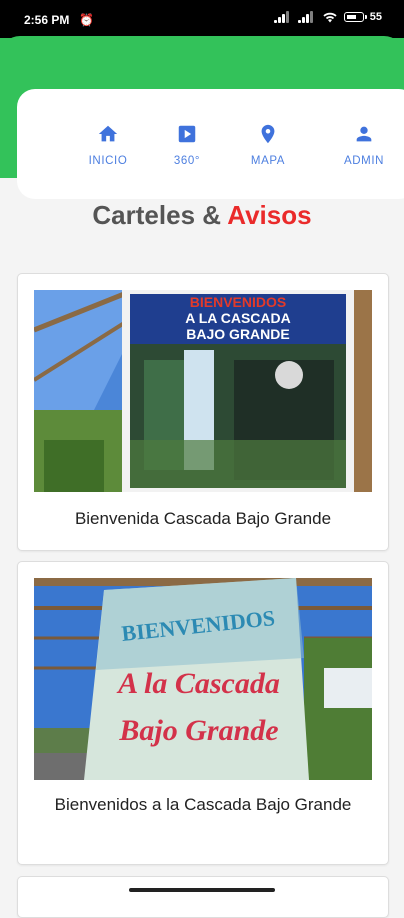  What do you see at coordinates (364, 161) in the screenshot?
I see `nav-label-admin: ADMIN` at bounding box center [364, 161].